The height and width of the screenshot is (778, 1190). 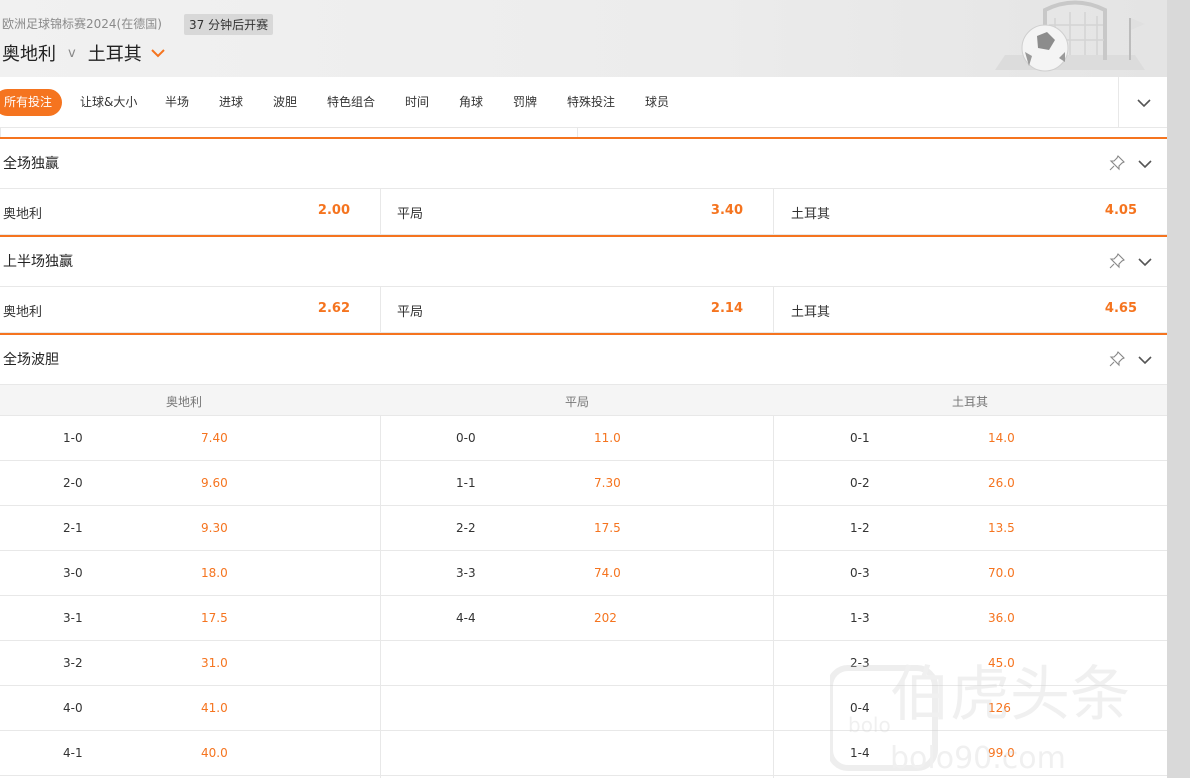 I want to click on score-odds-home: 31.0, so click(x=214, y=663).